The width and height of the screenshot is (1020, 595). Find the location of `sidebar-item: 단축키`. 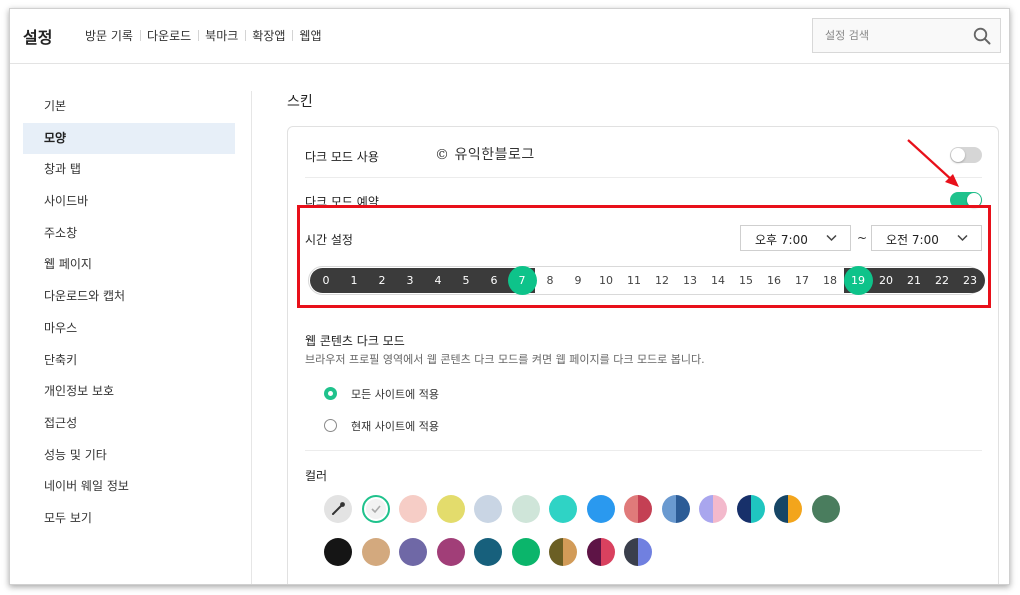

sidebar-item: 단축키 is located at coordinates (129, 361).